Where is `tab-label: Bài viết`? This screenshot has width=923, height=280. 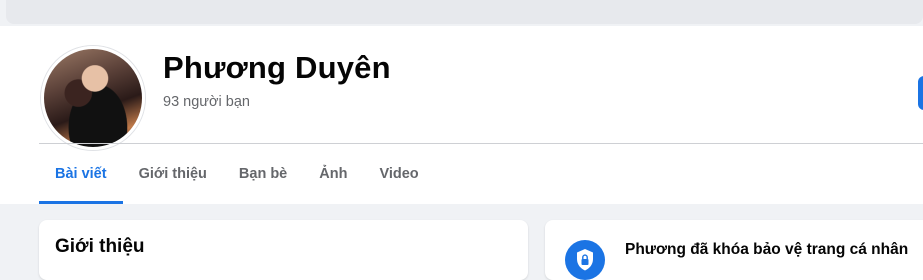 tab-label: Bài viết is located at coordinates (81, 174).